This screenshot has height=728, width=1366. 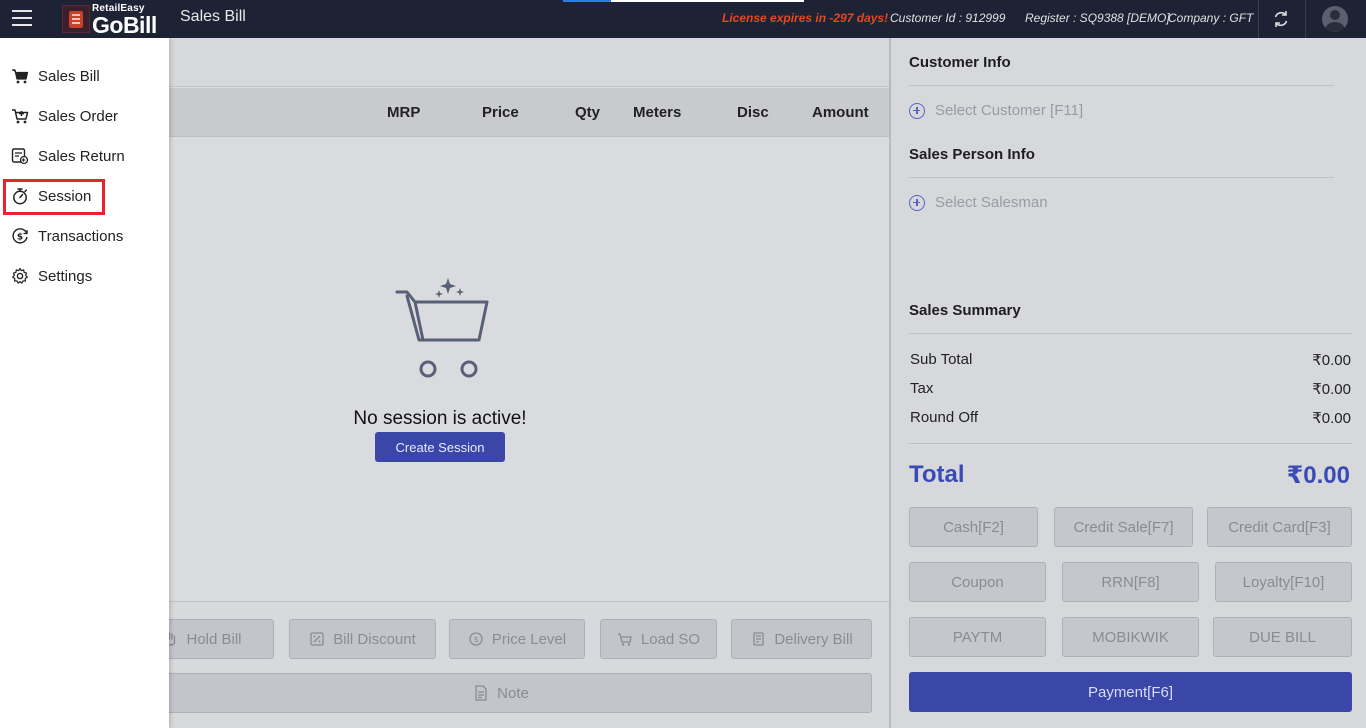 I want to click on loyalty-button: Loyalty[F10], so click(x=1283, y=582).